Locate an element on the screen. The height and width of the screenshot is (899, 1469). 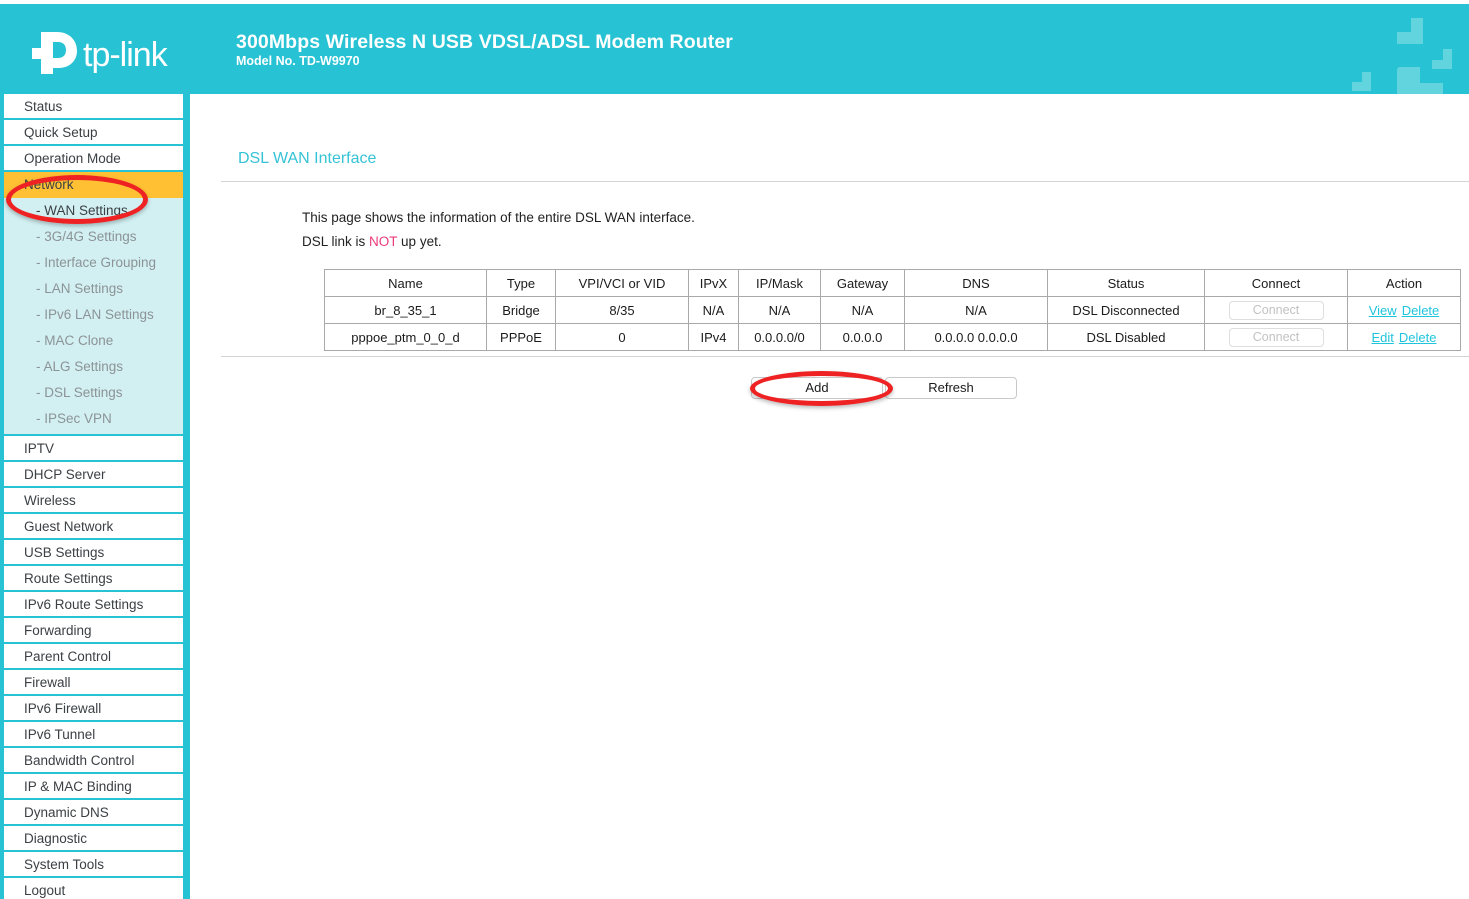
cell-dns: 0.0.0.0 0.0.0.0 is located at coordinates (976, 337).